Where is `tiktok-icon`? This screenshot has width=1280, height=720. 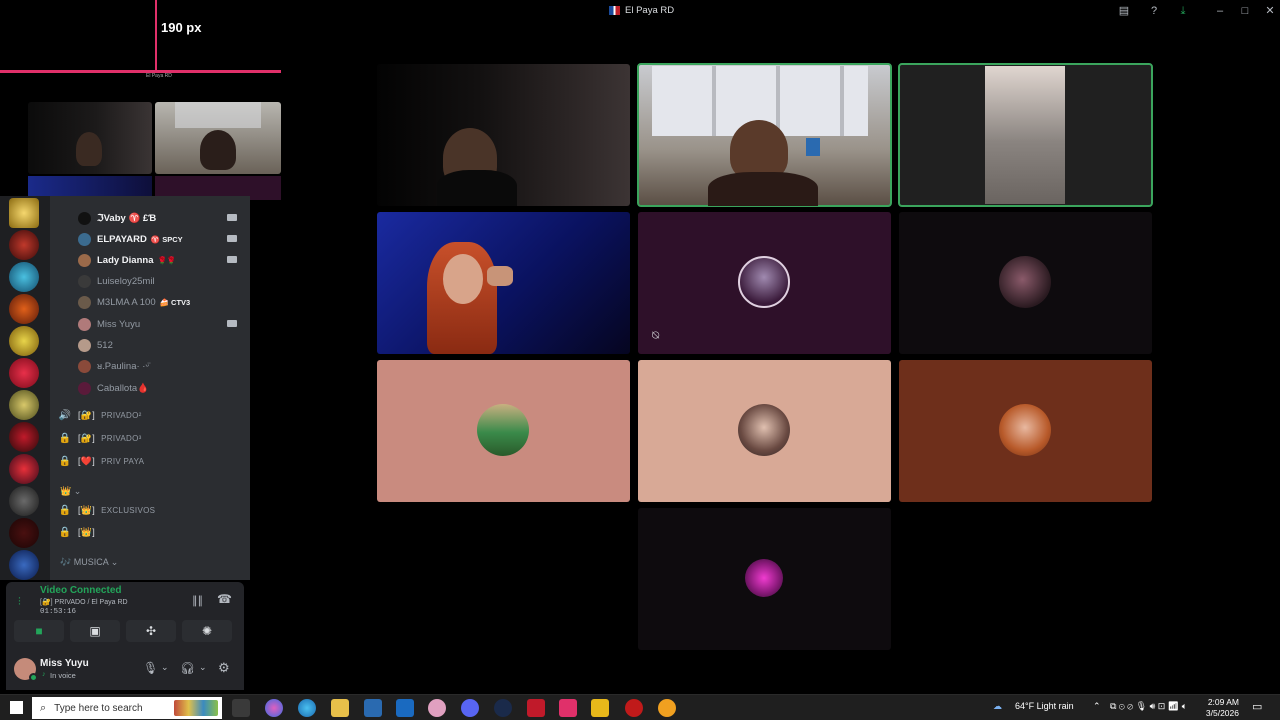
tiktok-icon is located at coordinates (568, 708).